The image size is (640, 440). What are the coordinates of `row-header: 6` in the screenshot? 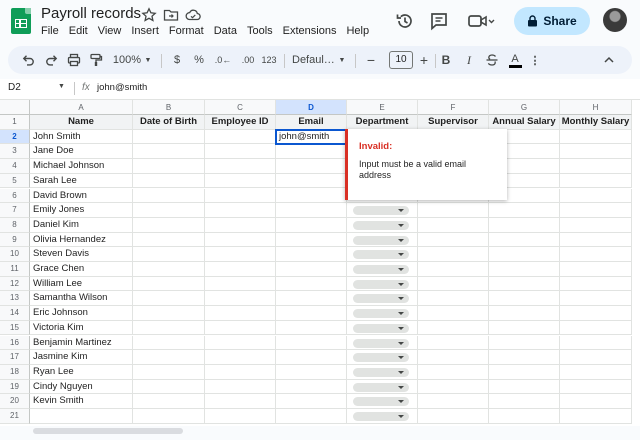 It's located at (15, 196).